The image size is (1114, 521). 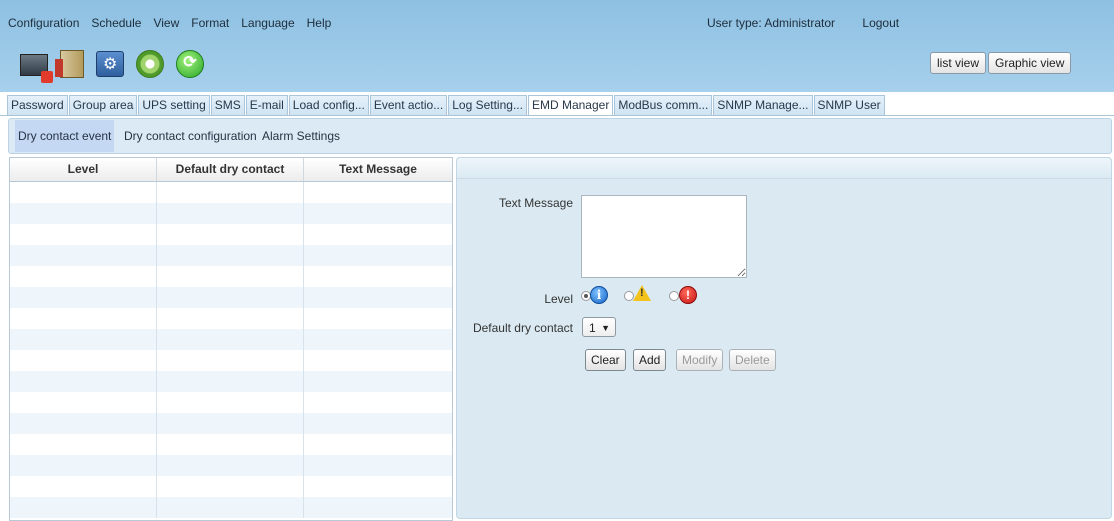 What do you see at coordinates (301, 136) in the screenshot?
I see `subtab-alarm-settings: Alarm Settings` at bounding box center [301, 136].